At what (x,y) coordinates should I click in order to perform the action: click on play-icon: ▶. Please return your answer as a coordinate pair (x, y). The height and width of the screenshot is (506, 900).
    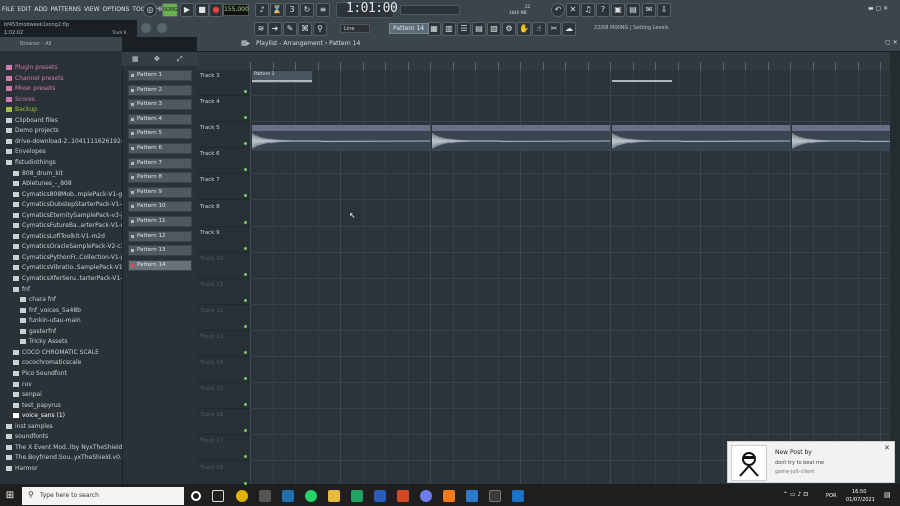
    Looking at the image, I should click on (187, 10).